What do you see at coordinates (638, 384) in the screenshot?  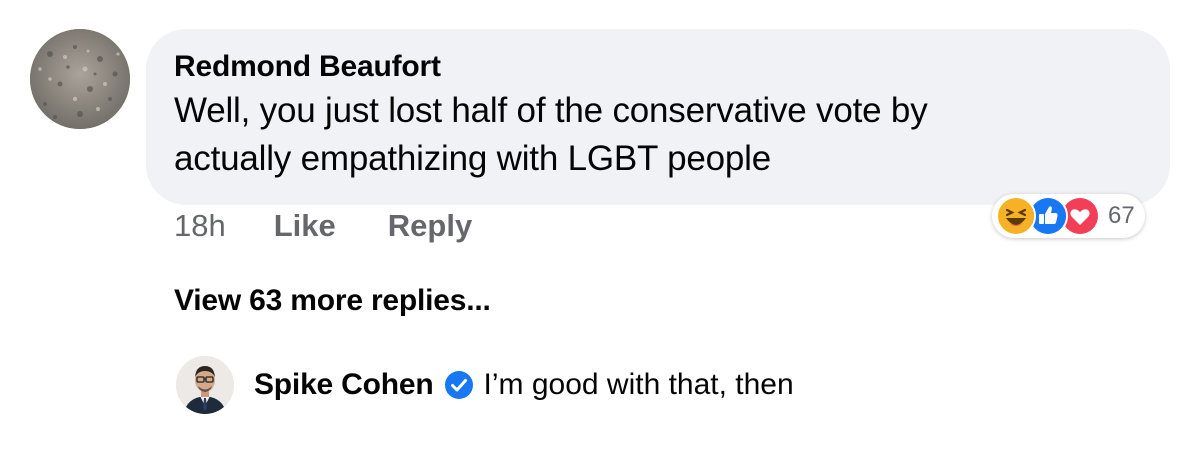 I see `reply-text: I’m good with that, then` at bounding box center [638, 384].